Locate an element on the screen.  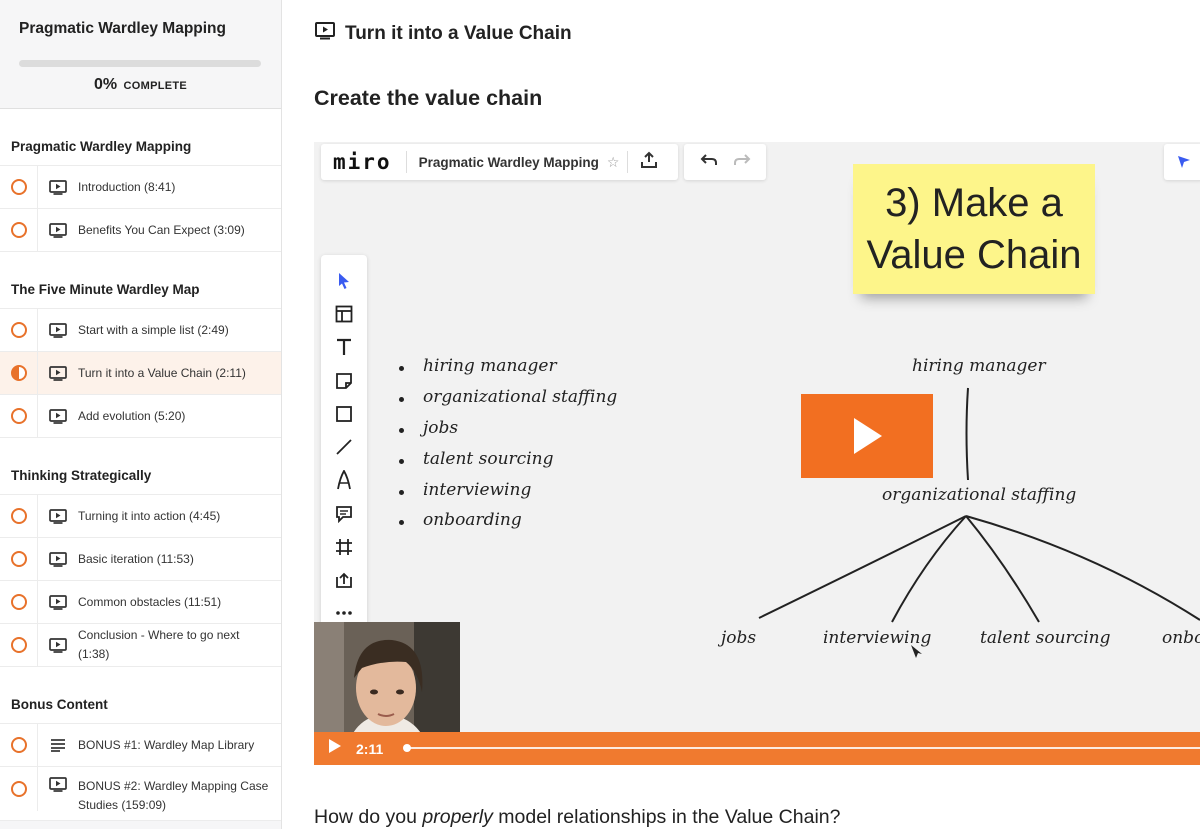
progress-bar is located at coordinates (140, 63).